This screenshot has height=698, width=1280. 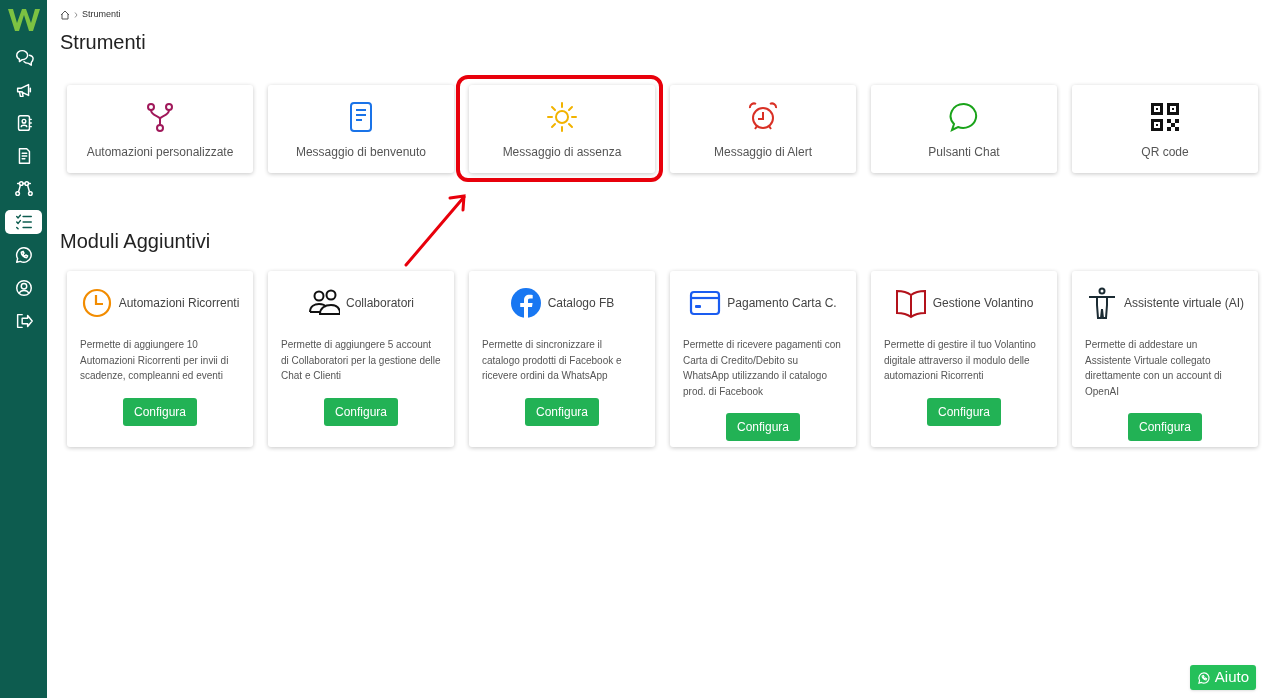 What do you see at coordinates (1183, 303) in the screenshot?
I see `module-title: Assistente virtuale (AI)` at bounding box center [1183, 303].